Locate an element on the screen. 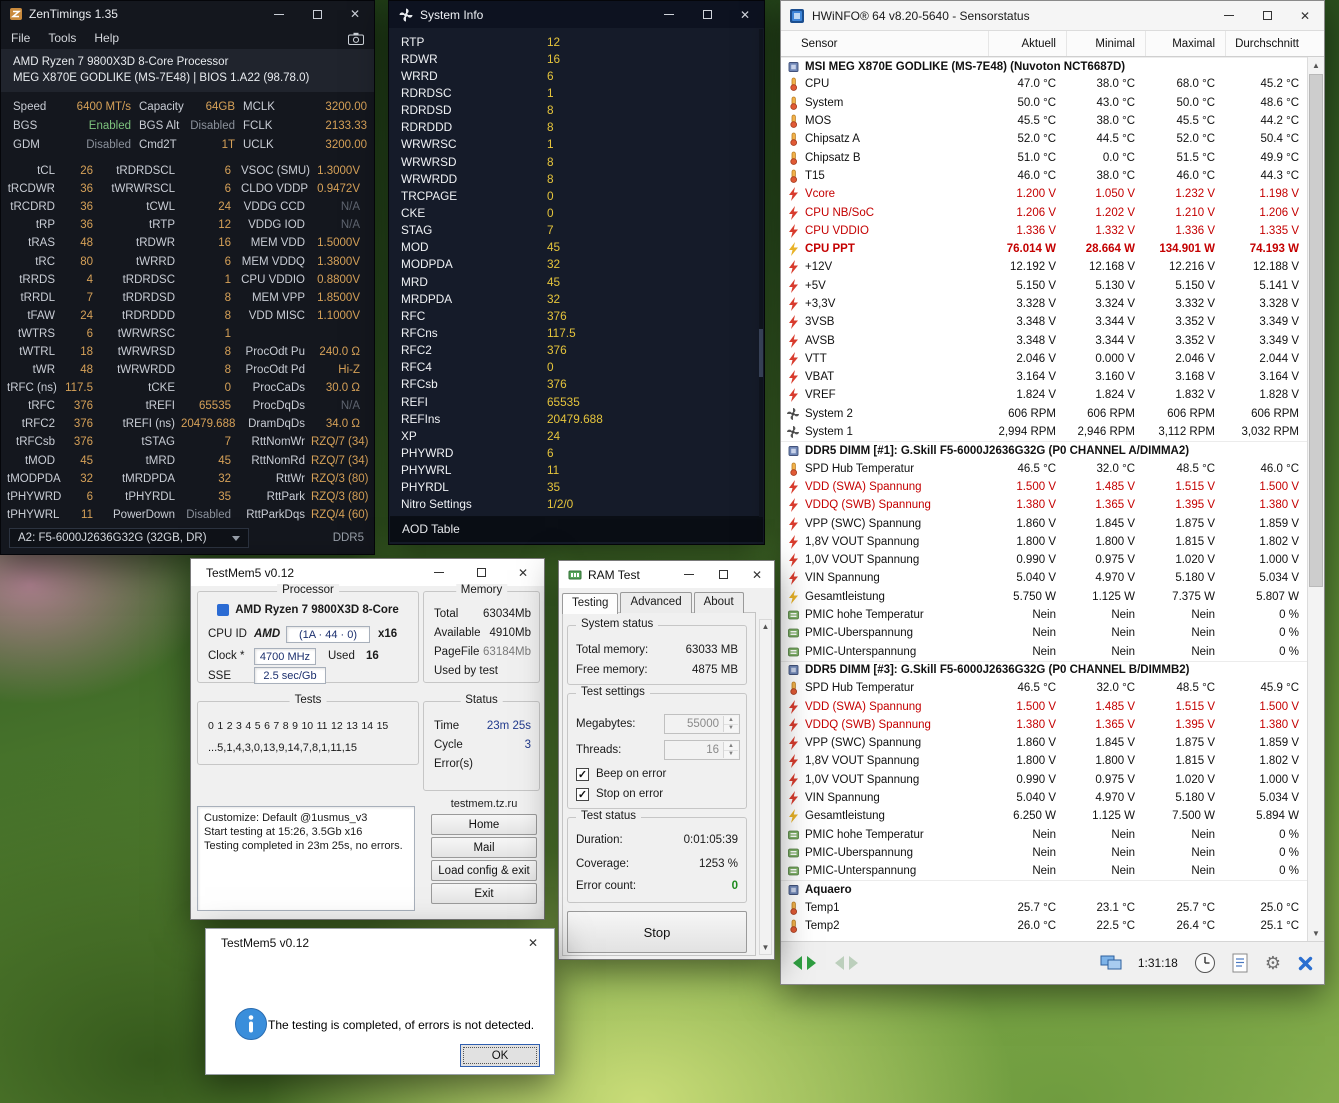 The height and width of the screenshot is (1103, 1339). column-aktuell: Aktuell is located at coordinates (1027, 43).